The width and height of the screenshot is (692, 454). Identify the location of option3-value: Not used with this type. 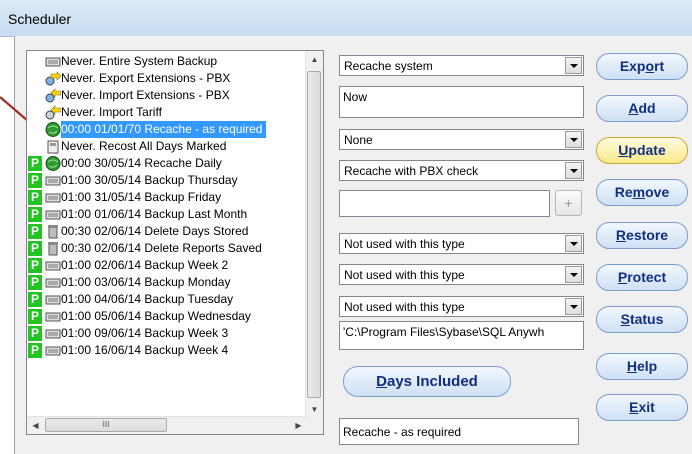
(404, 307).